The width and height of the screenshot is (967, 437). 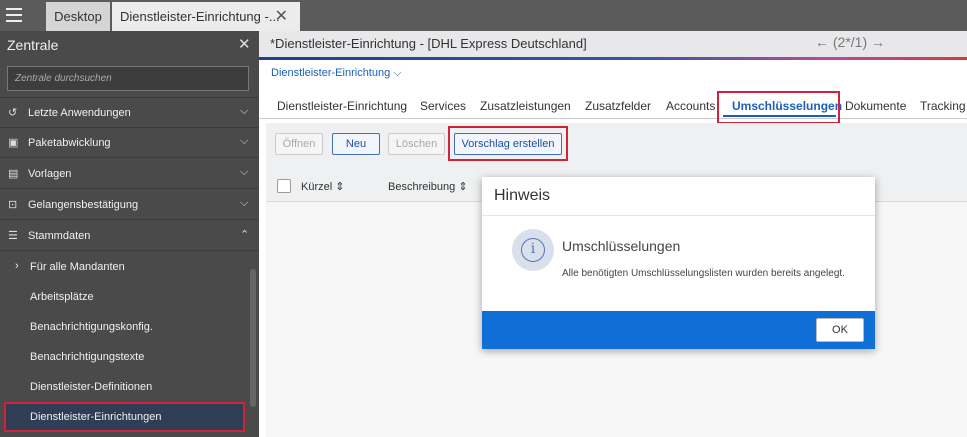 I want to click on open-button: Öffnen, so click(x=299, y=144).